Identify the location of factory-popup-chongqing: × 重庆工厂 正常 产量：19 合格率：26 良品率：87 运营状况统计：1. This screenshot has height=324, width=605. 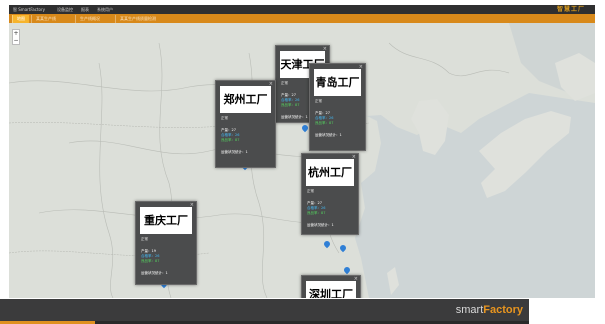
(166, 243).